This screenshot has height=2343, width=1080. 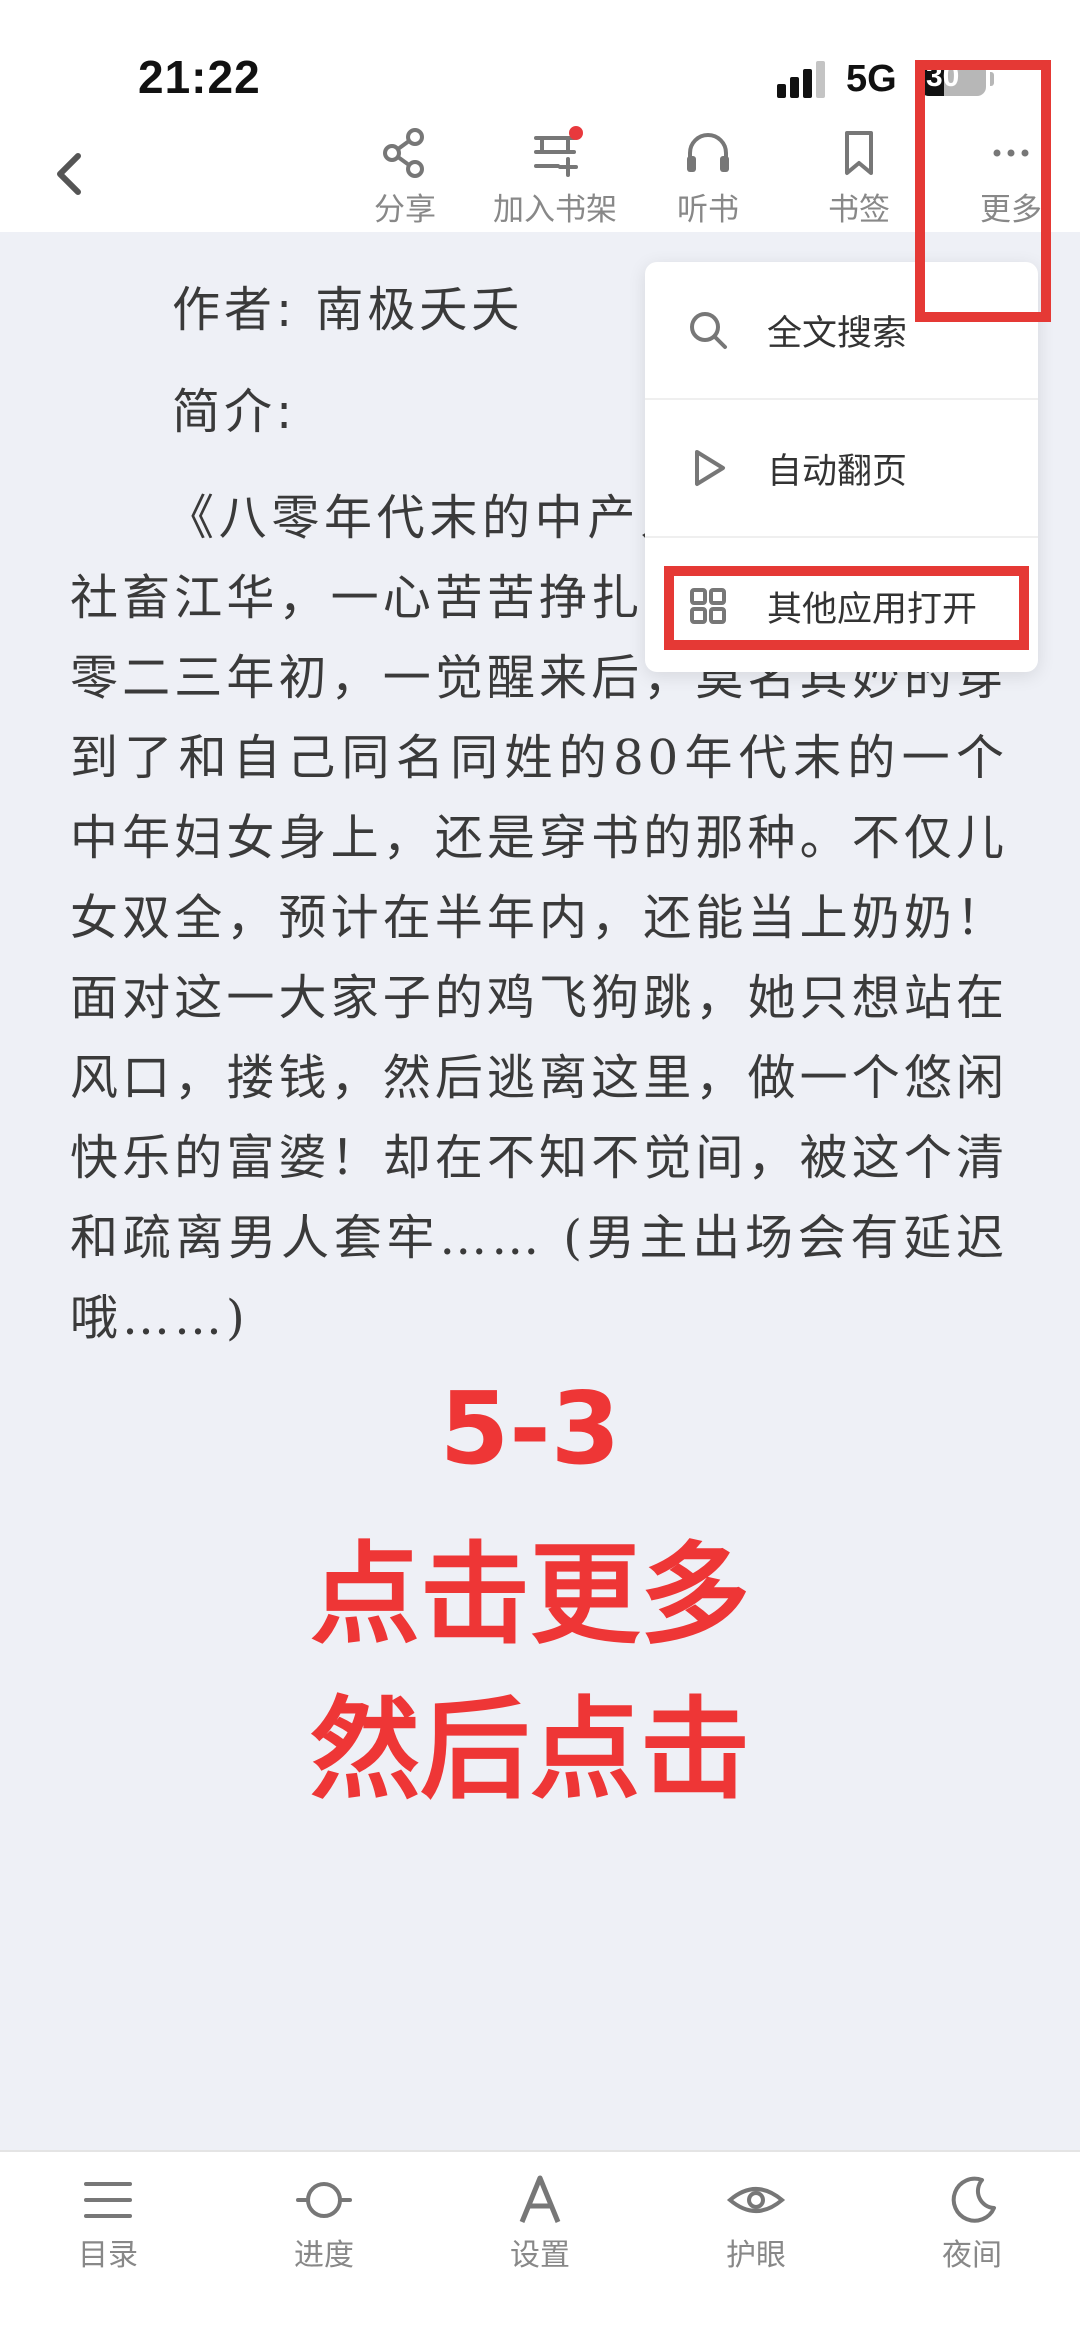 What do you see at coordinates (555, 210) in the screenshot?
I see `add-to-shelf-label: 加入书架` at bounding box center [555, 210].